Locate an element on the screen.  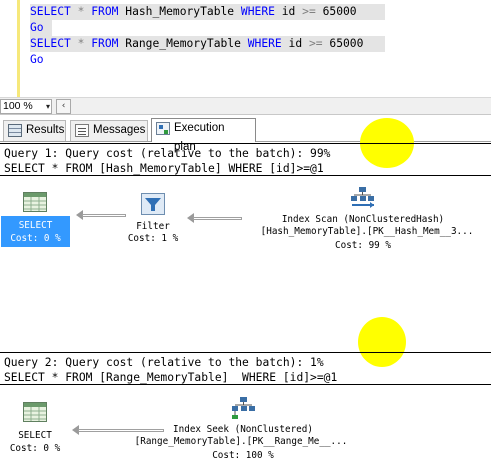
code-line-2: Go is located at coordinates (41, 28).